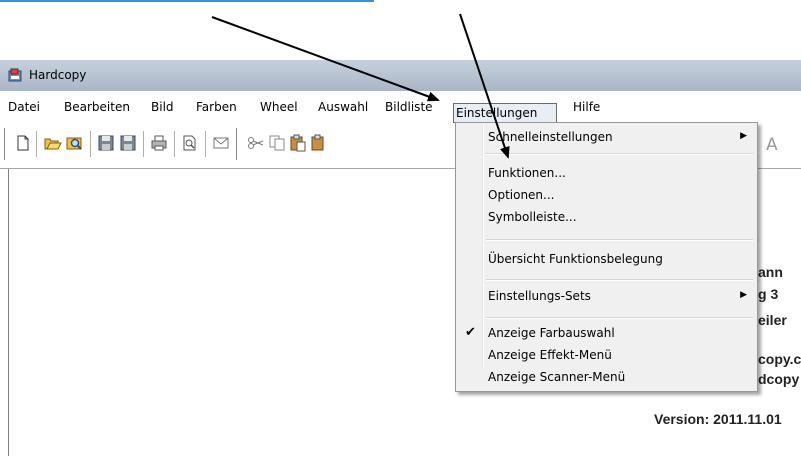 The width and height of the screenshot is (801, 456). What do you see at coordinates (779, 359) in the screenshot?
I see `info-line-4: copy.c` at bounding box center [779, 359].